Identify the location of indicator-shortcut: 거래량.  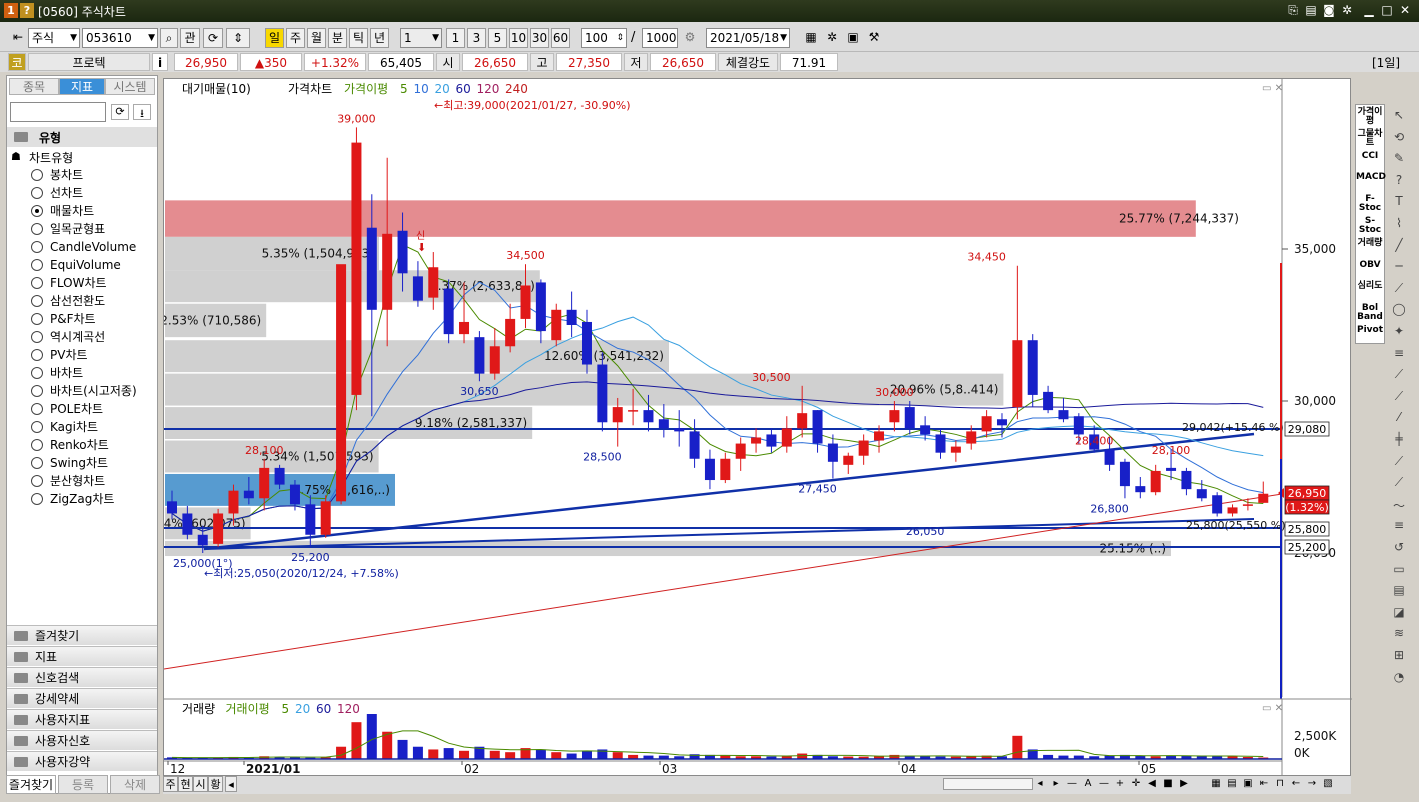
(1370, 243).